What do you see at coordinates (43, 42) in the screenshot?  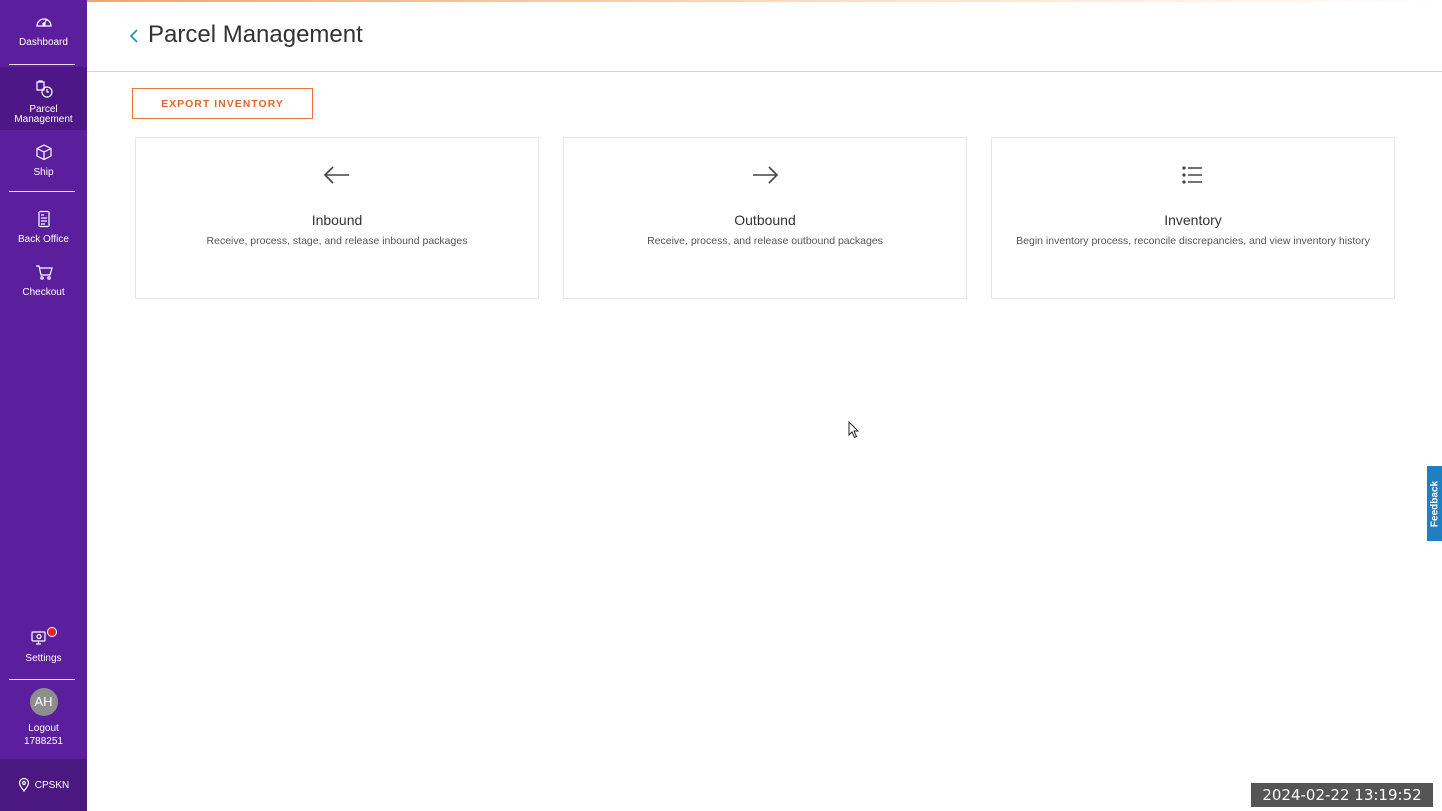 I see `sidebar-item-label: Dashboard` at bounding box center [43, 42].